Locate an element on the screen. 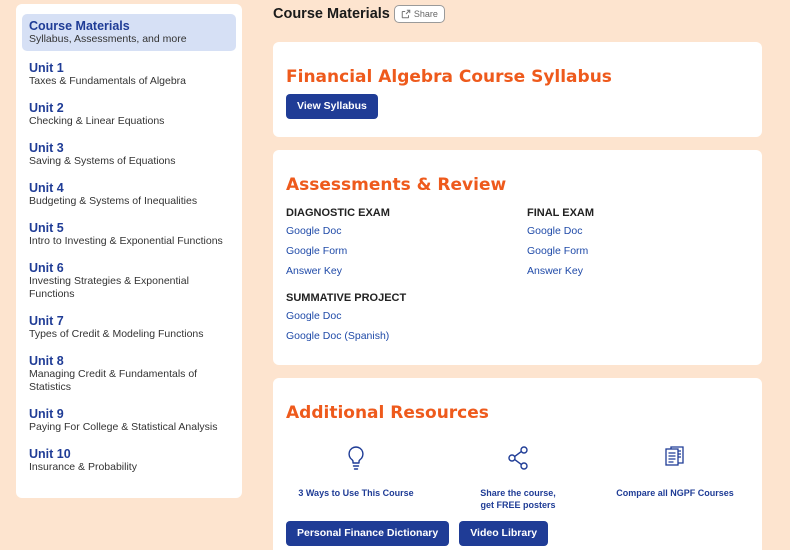  page-title: Course Materials is located at coordinates (331, 14).